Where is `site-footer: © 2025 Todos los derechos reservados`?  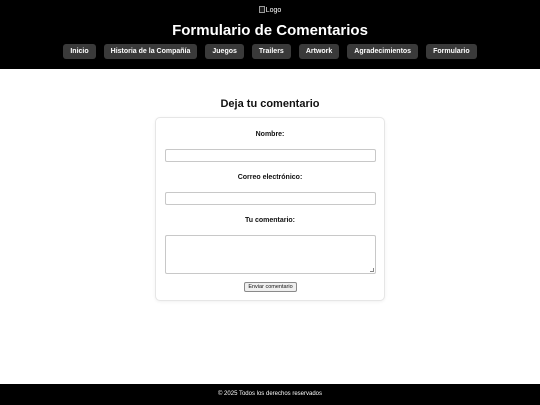
site-footer: © 2025 Todos los derechos reservados is located at coordinates (270, 394).